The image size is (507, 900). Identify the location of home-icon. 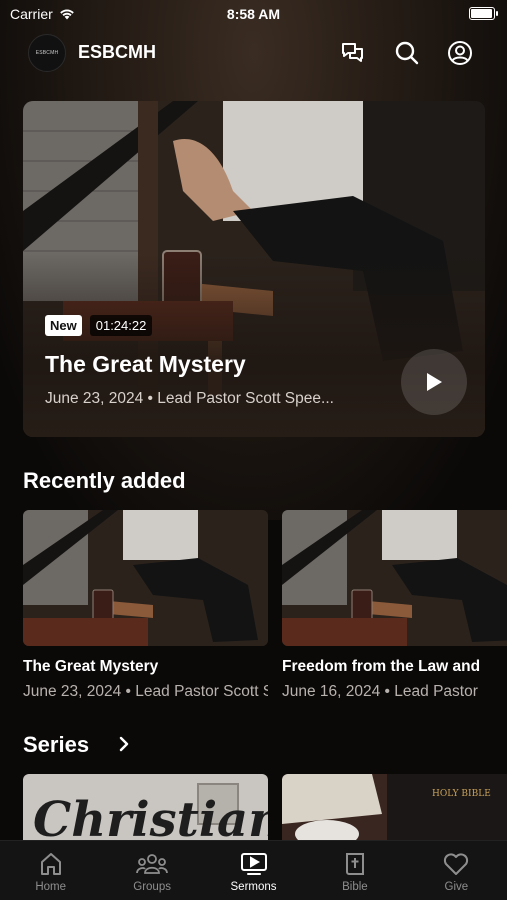
(50, 864).